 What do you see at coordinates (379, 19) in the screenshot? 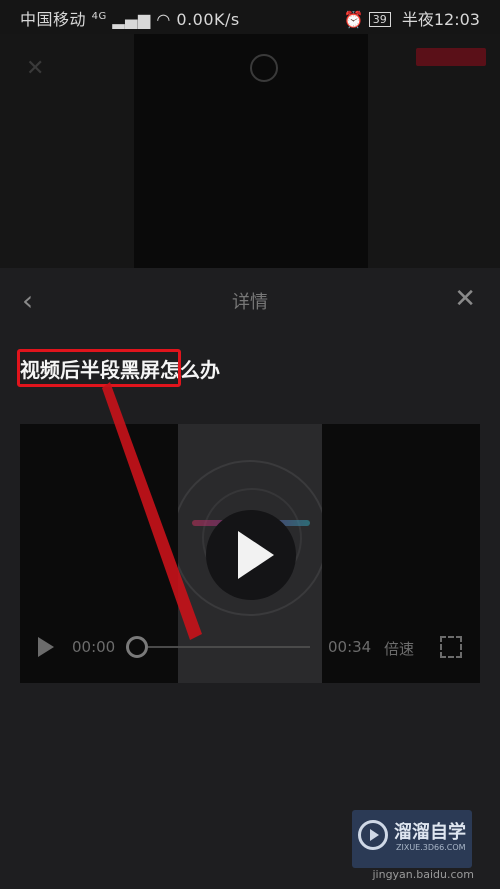
I see `battery-icon: 39` at bounding box center [379, 19].